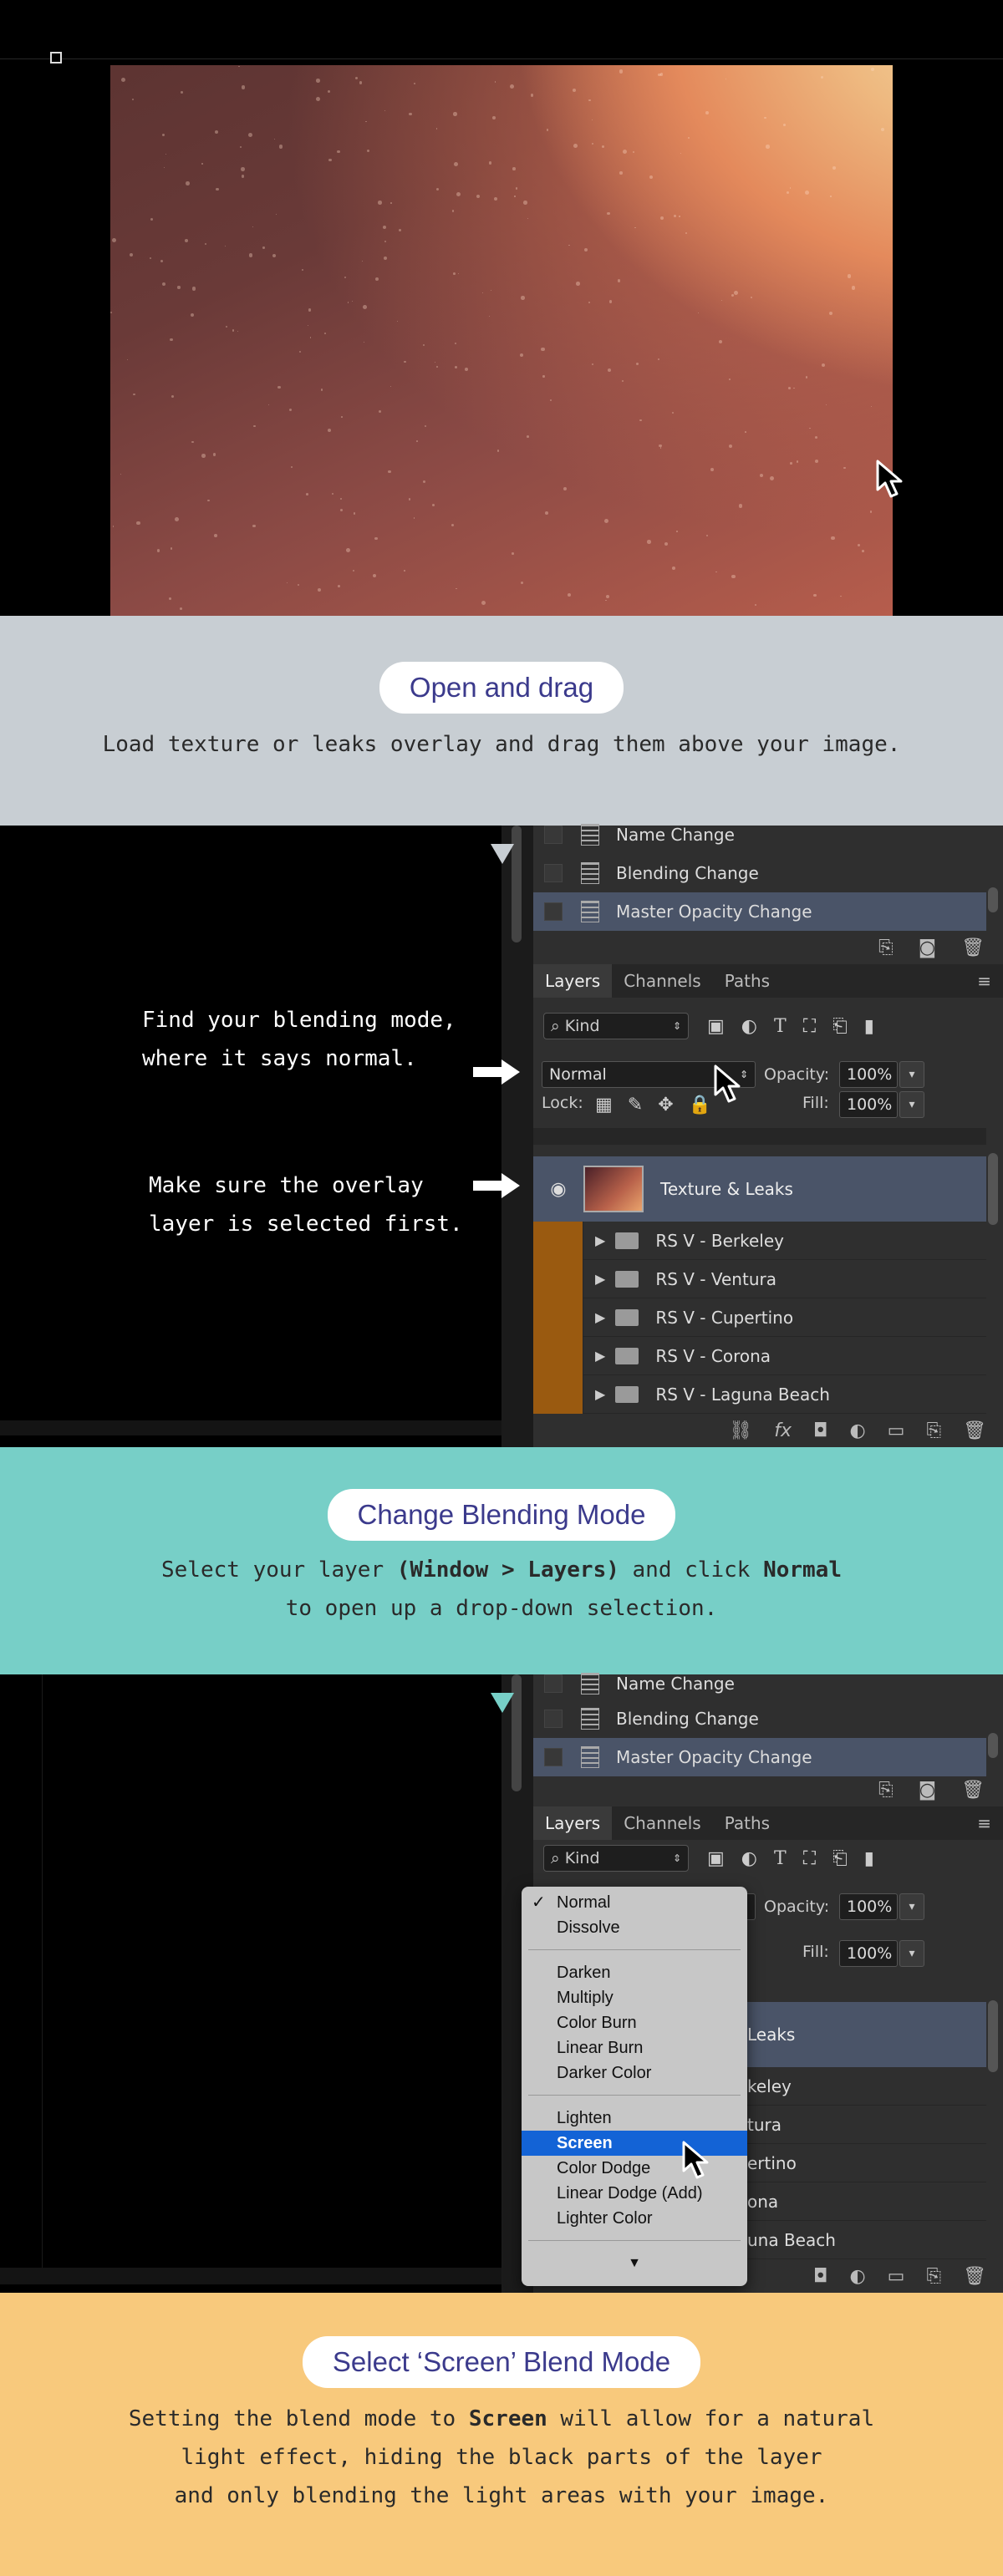 The image size is (1003, 2576). What do you see at coordinates (634, 2073) in the screenshot?
I see `menu-item-darker-color: Darker Color` at bounding box center [634, 2073].